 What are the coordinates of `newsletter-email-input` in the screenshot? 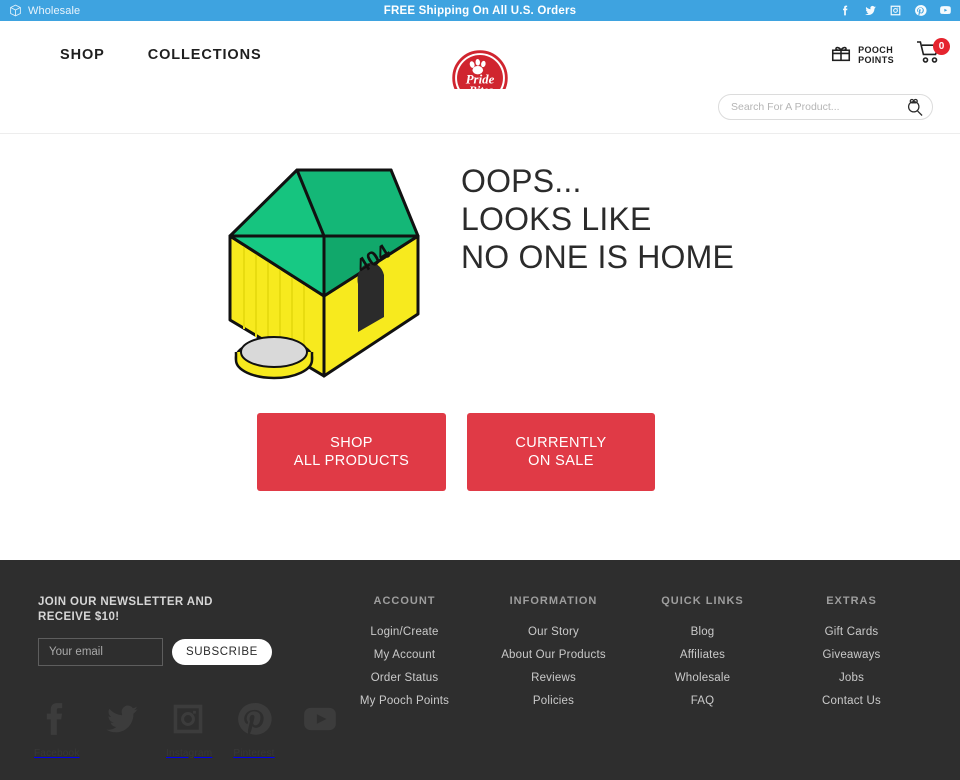 It's located at (100, 652).